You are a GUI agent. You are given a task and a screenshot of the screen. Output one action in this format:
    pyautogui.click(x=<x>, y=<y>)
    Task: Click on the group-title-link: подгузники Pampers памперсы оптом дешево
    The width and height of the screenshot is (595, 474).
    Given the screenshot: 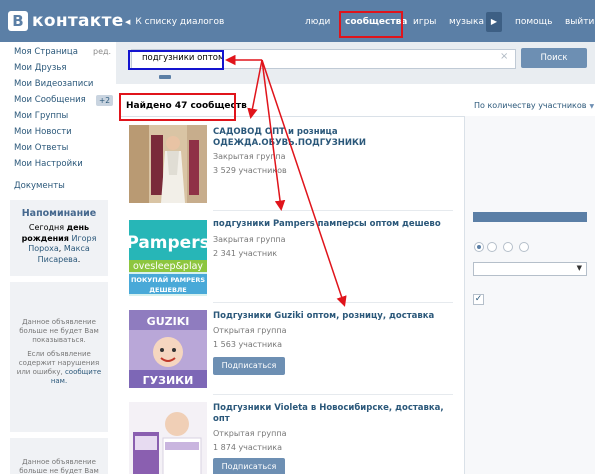 What is the action you would take?
    pyautogui.click(x=333, y=224)
    